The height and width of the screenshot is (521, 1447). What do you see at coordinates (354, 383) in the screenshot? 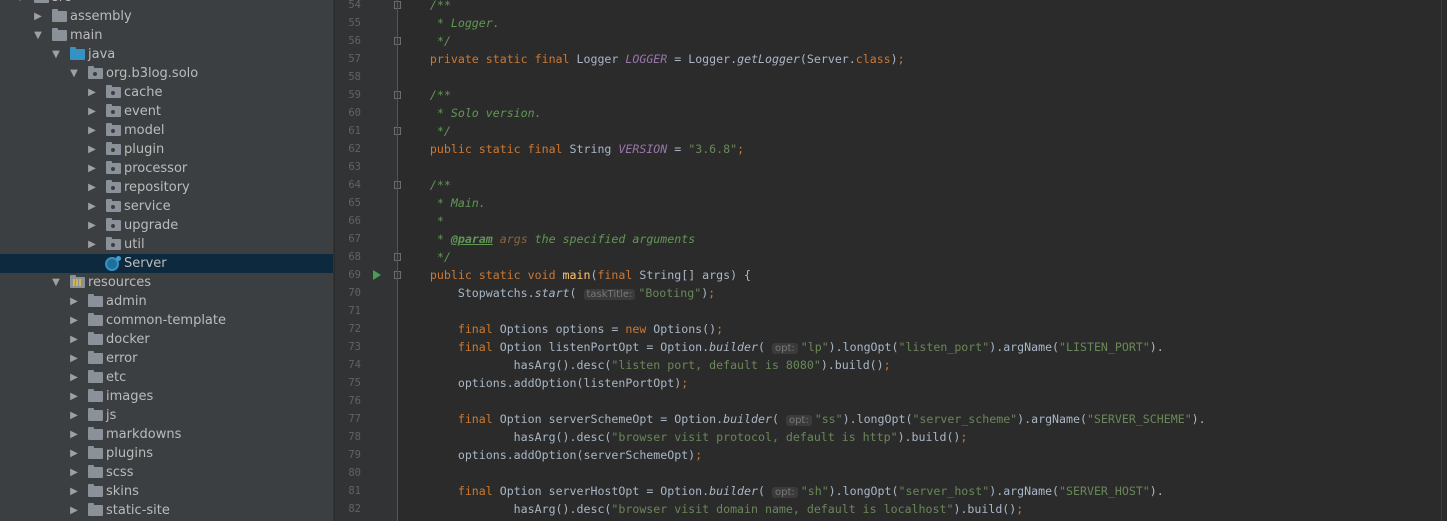
I see `line-number: 75` at bounding box center [354, 383].